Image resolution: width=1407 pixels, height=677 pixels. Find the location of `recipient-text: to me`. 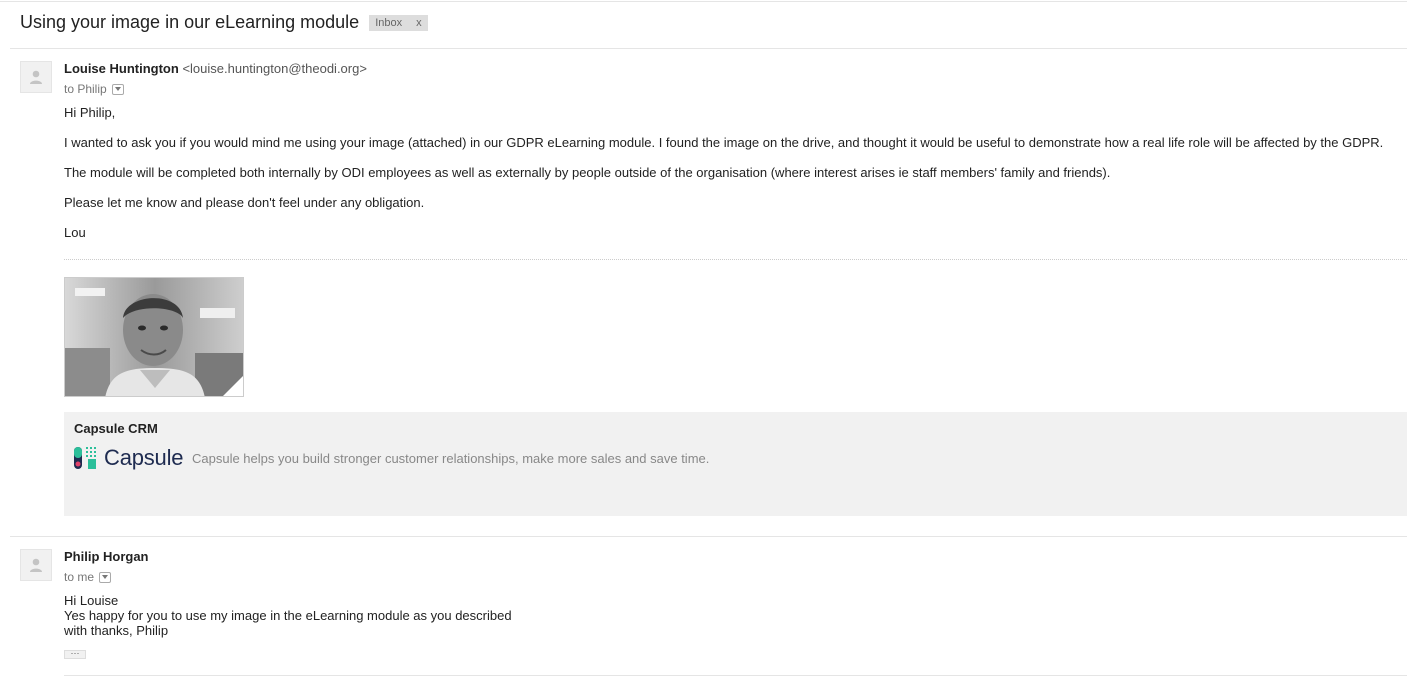

recipient-text: to me is located at coordinates (79, 577).